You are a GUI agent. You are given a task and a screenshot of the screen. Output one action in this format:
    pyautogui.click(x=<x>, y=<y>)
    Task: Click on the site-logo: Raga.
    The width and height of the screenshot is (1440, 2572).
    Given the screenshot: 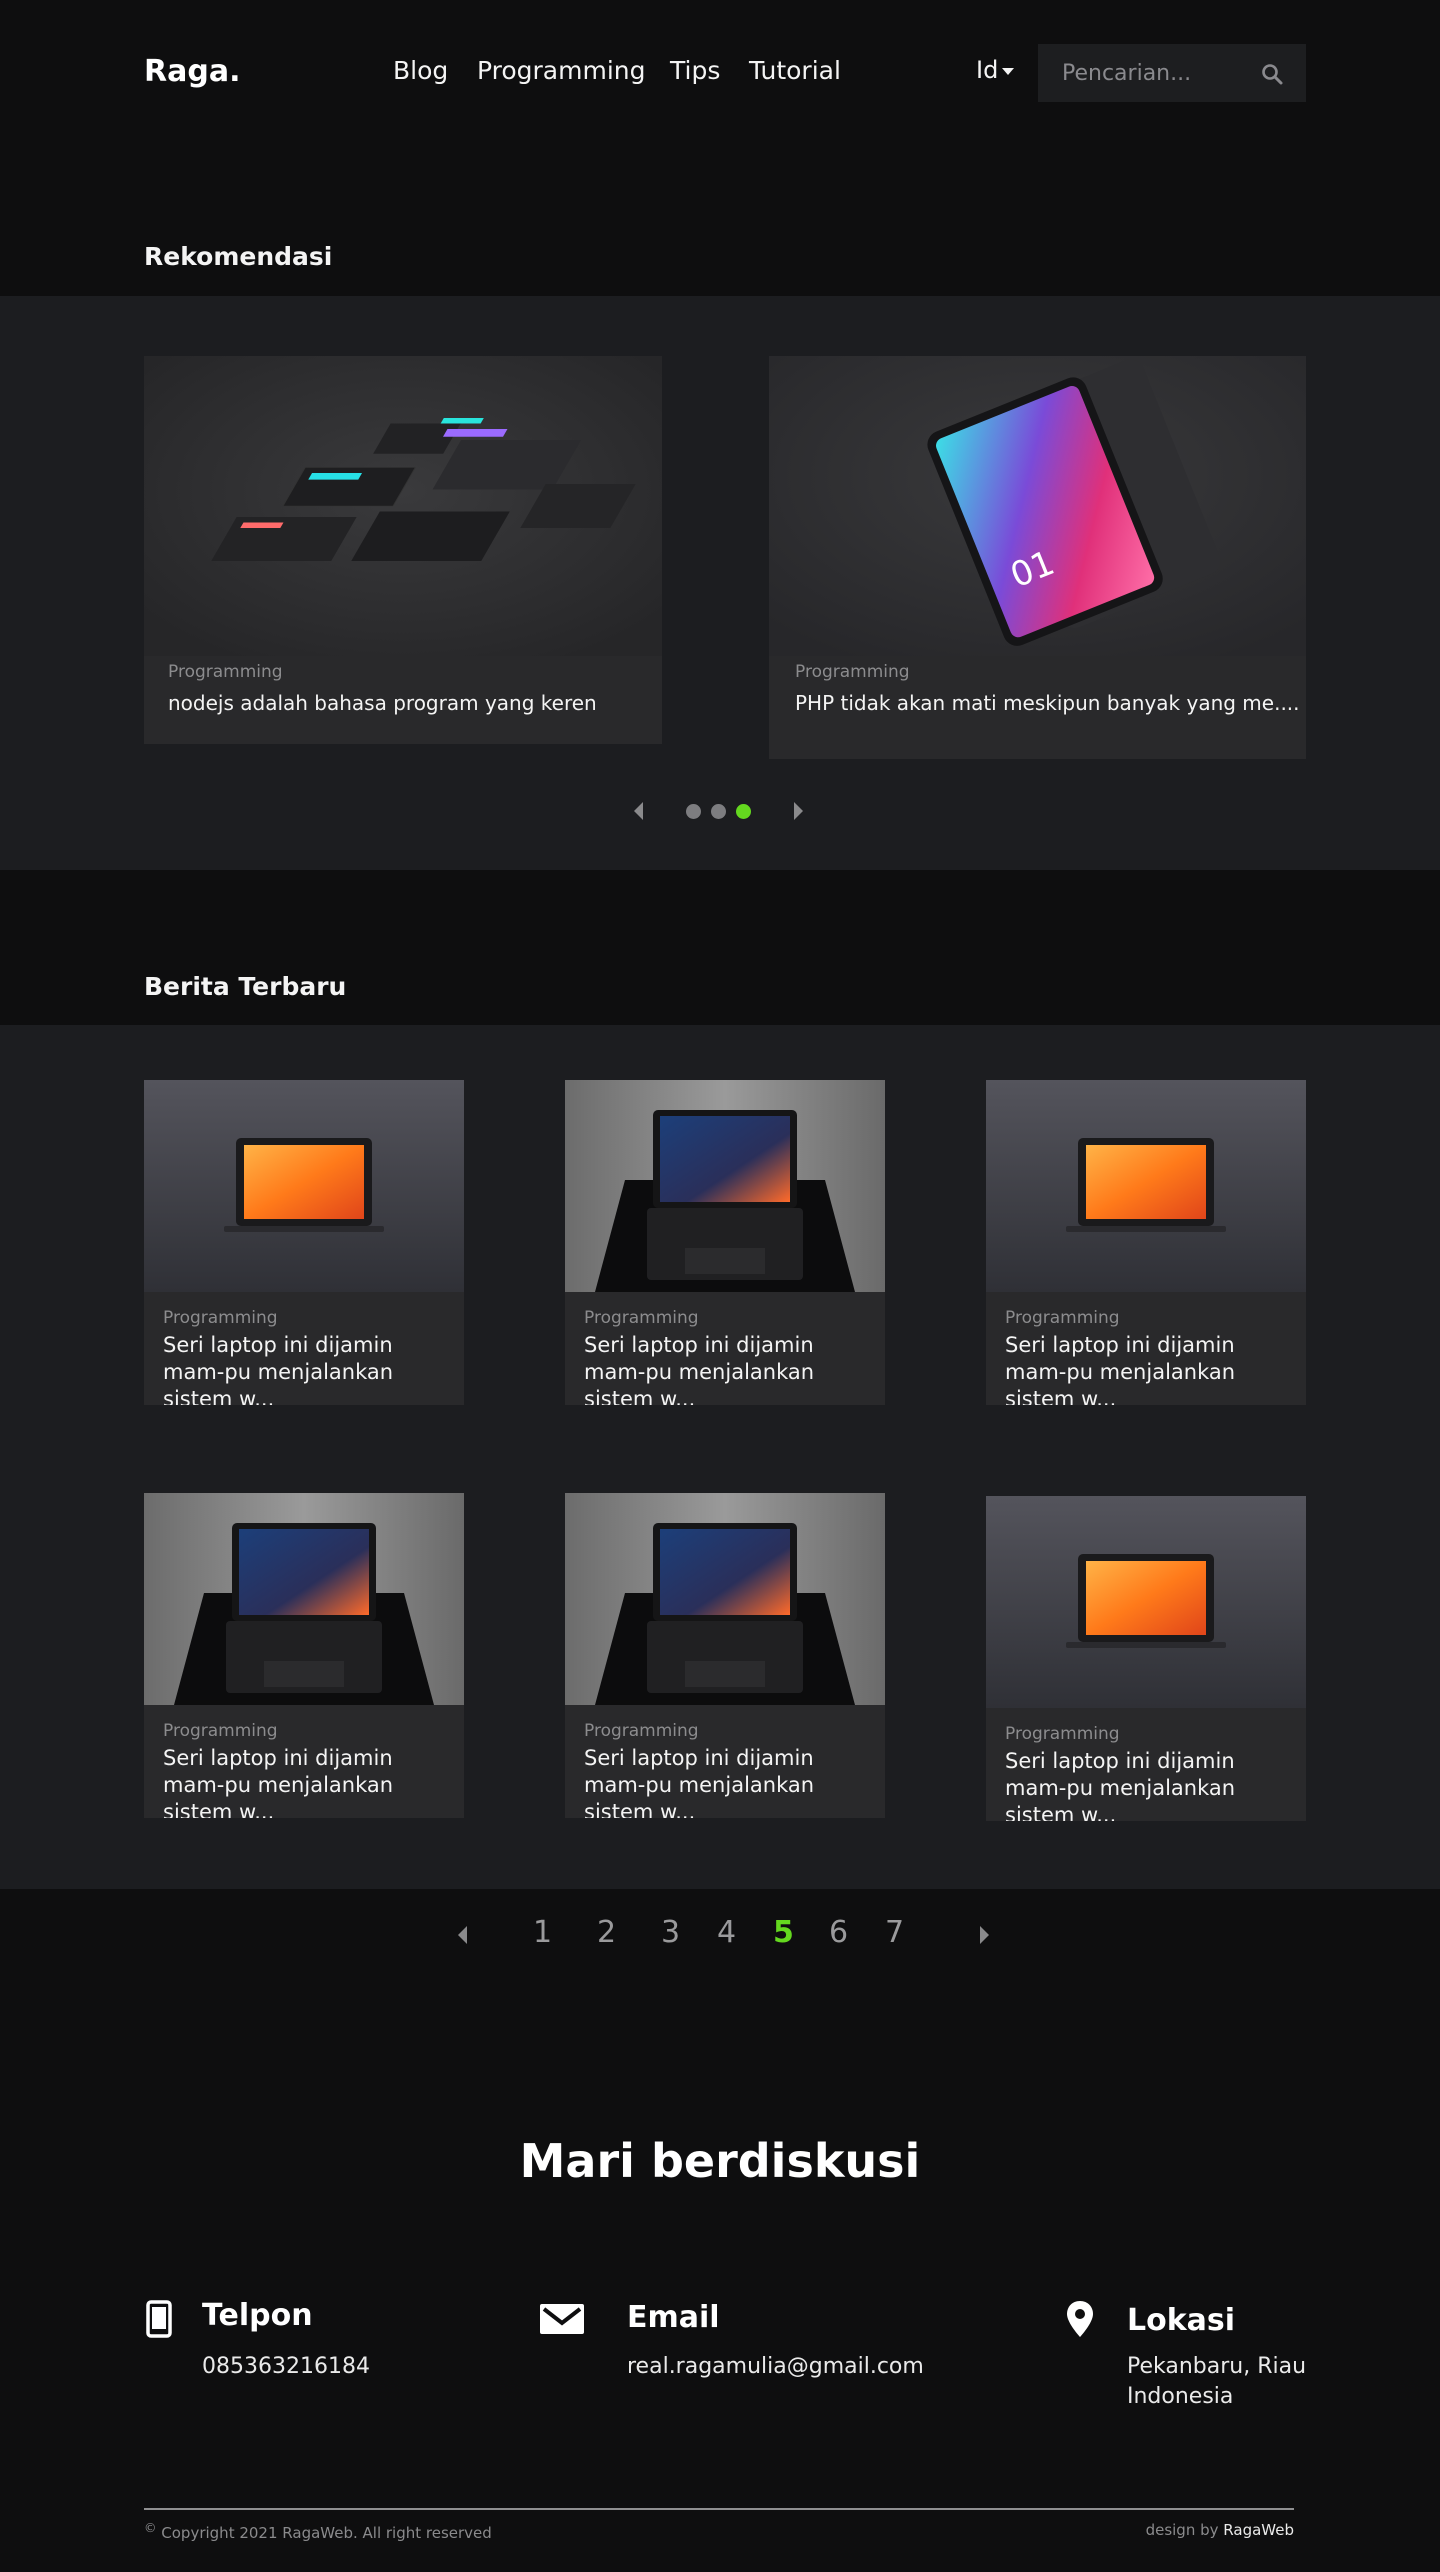 What is the action you would take?
    pyautogui.click(x=192, y=71)
    